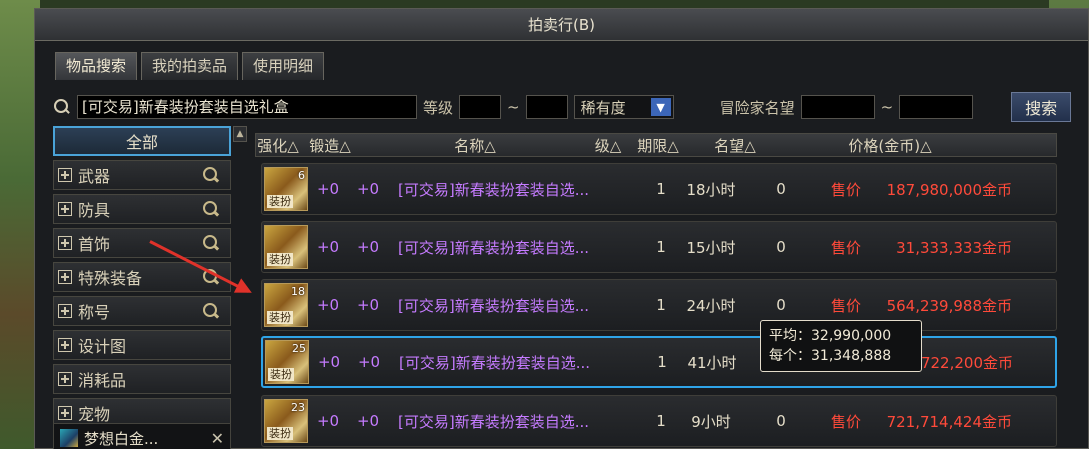  I want to click on cell-period: 24小时, so click(711, 305).